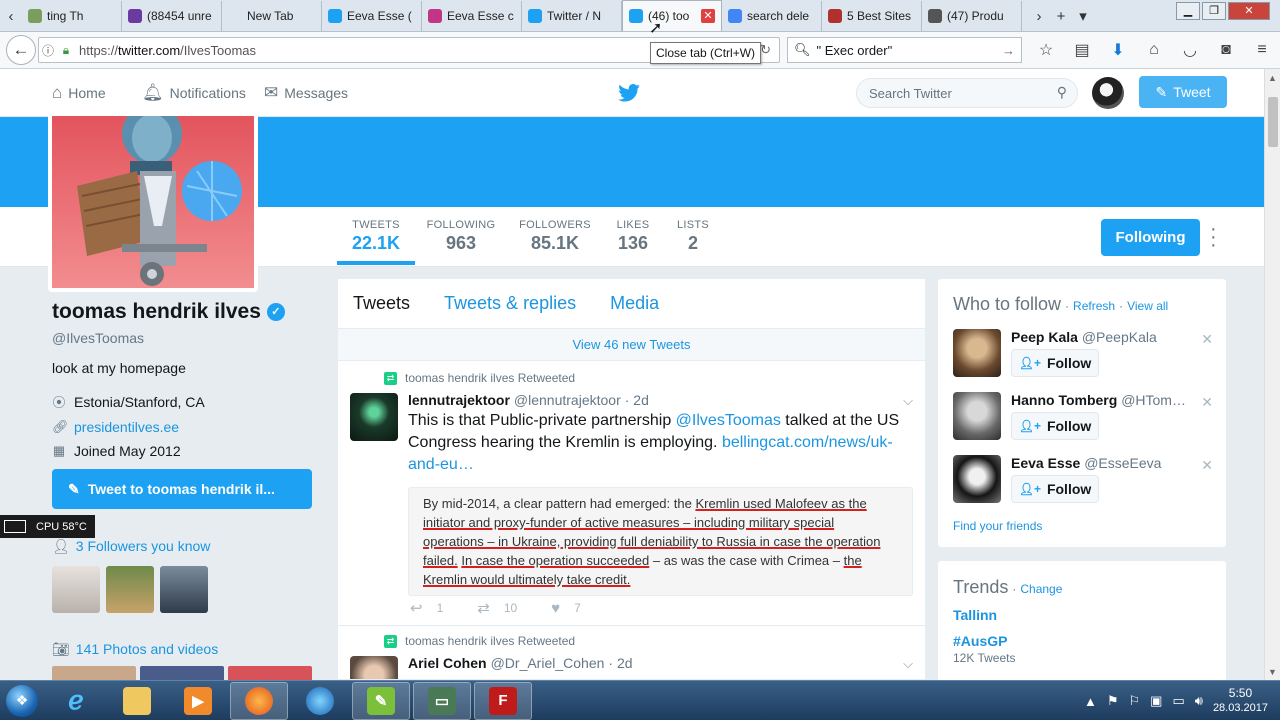 This screenshot has height=720, width=1280. I want to click on taskbar-internet-explorer: ℯ, so click(76, 701).